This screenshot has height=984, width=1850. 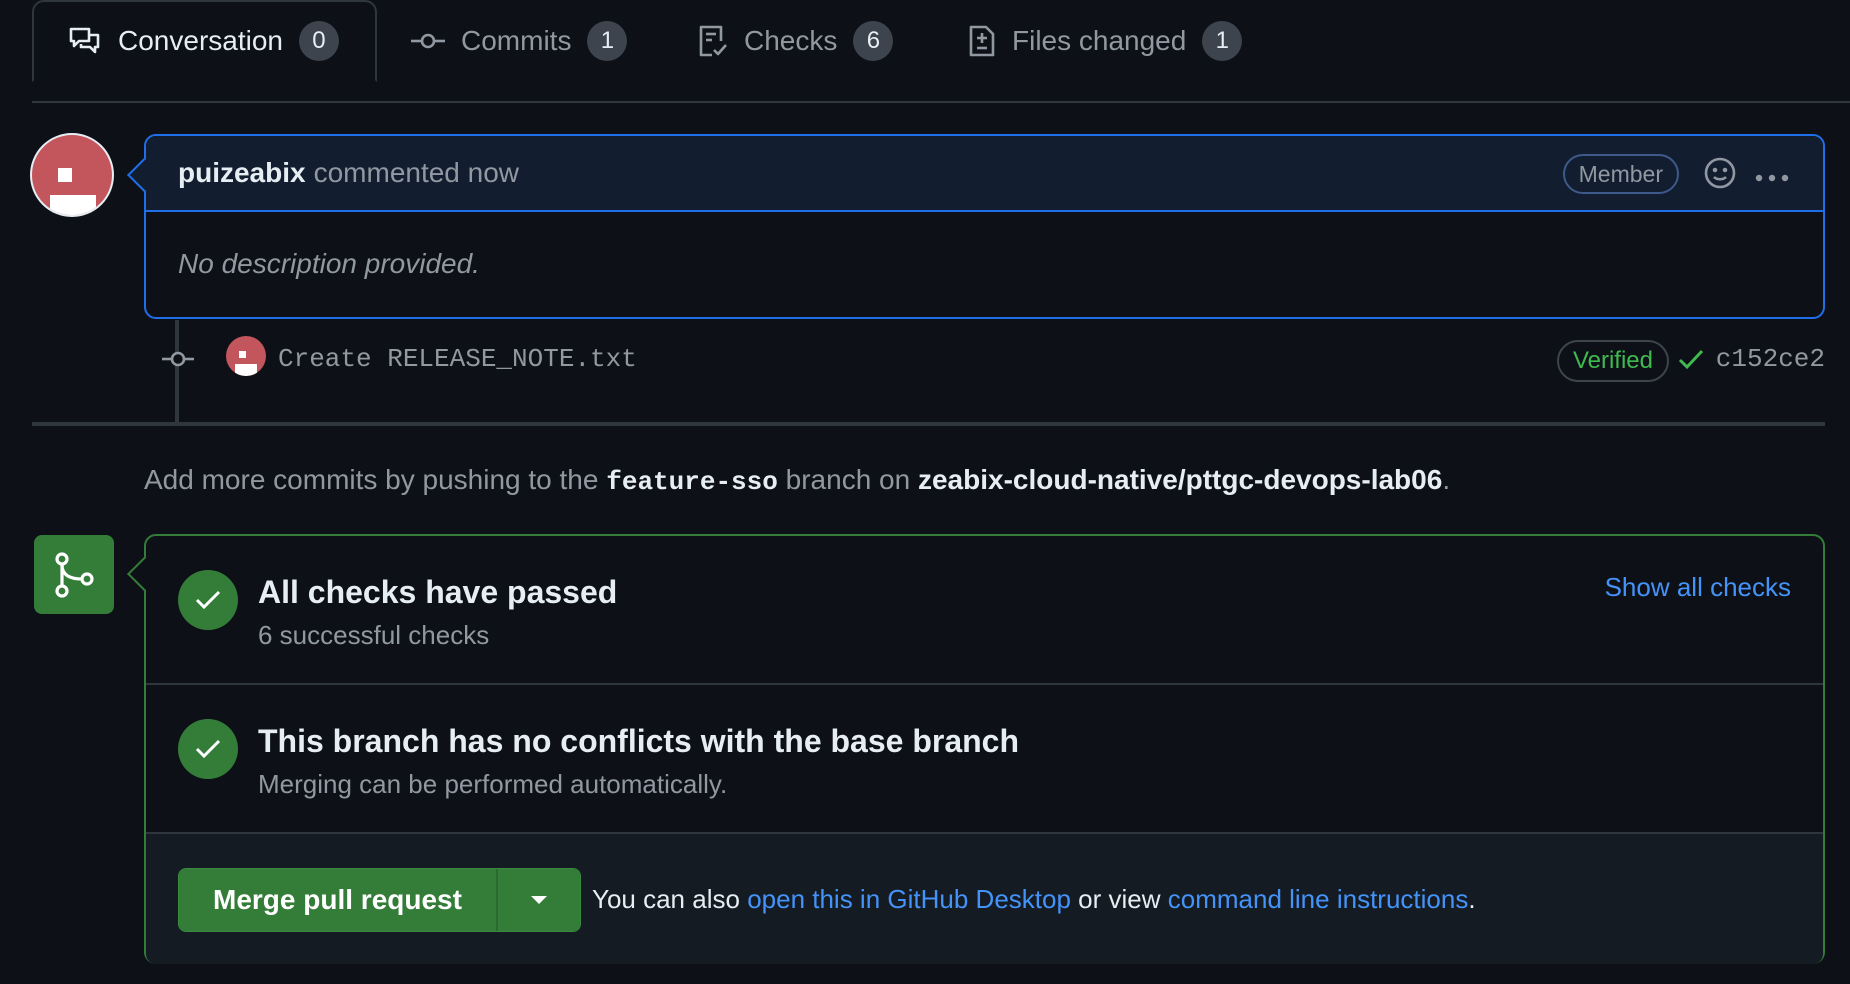 What do you see at coordinates (984, 174) in the screenshot?
I see `comment-header: puizeabix commented now Member` at bounding box center [984, 174].